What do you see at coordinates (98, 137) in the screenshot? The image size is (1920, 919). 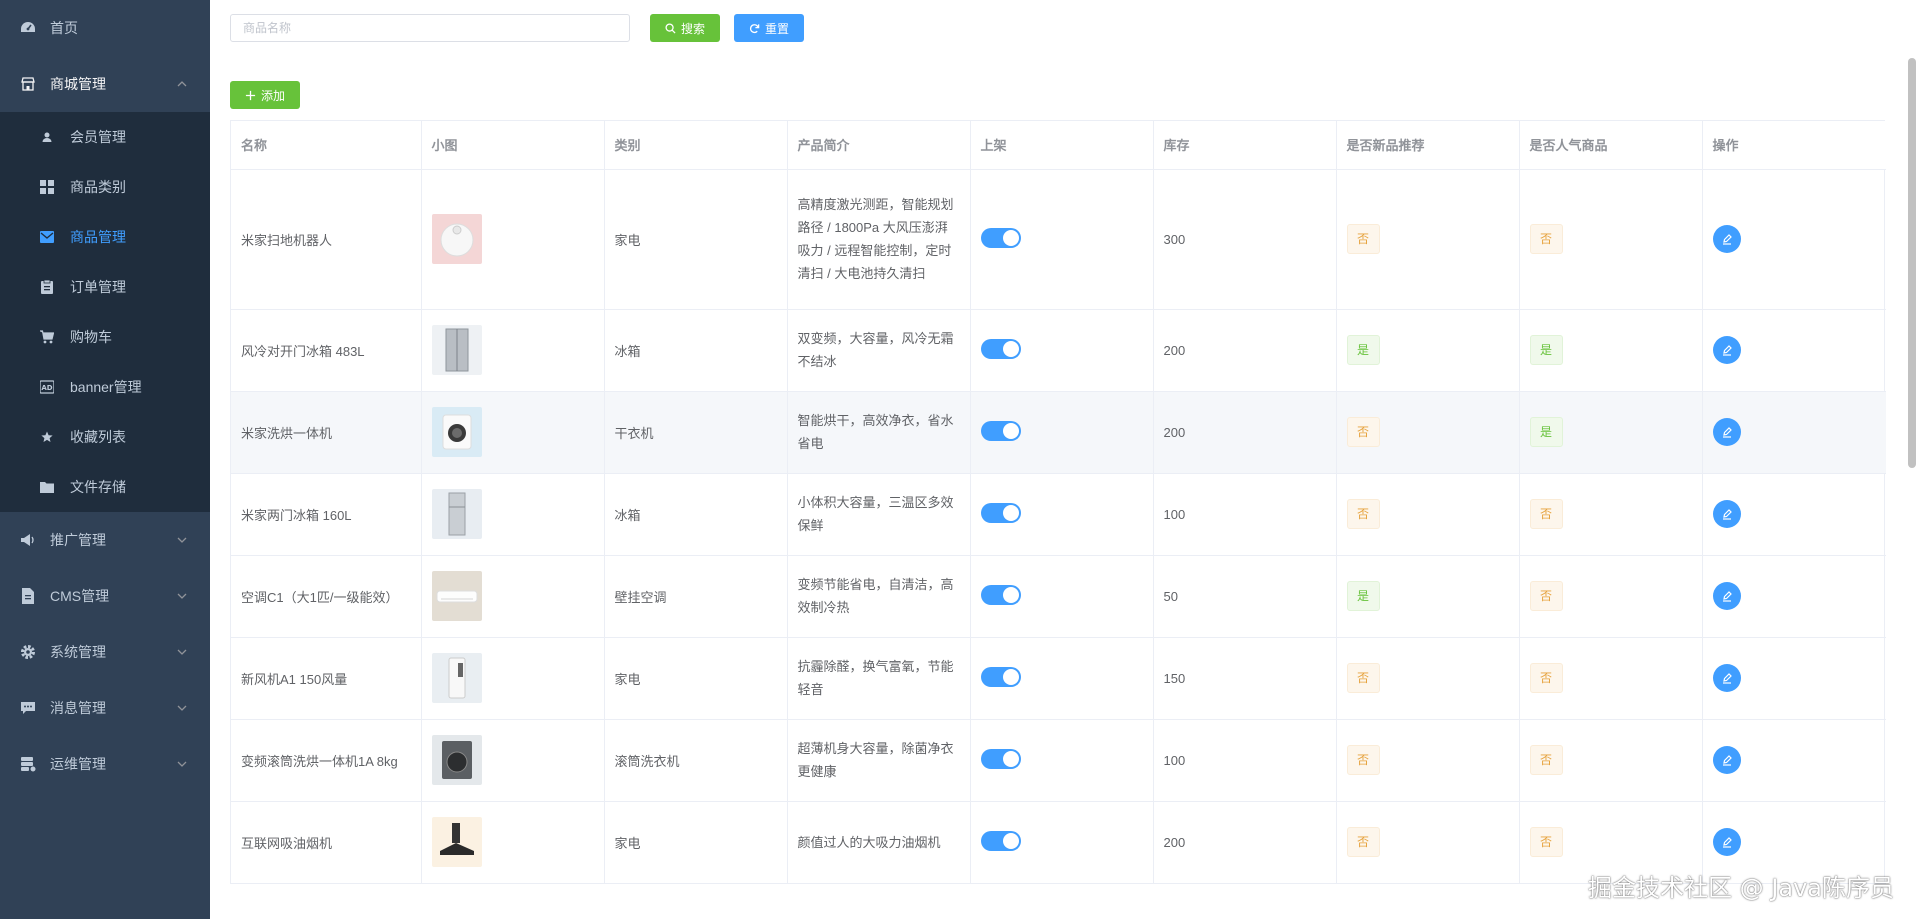 I see `sidebar-item-label: 会员管理` at bounding box center [98, 137].